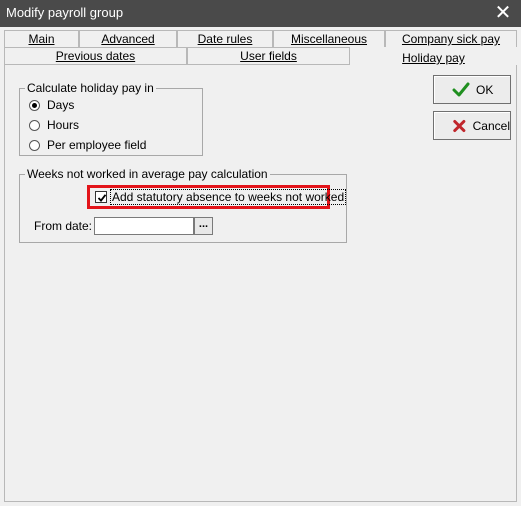 This screenshot has height=506, width=521. What do you see at coordinates (63, 226) in the screenshot?
I see `from-date-label: From date:` at bounding box center [63, 226].